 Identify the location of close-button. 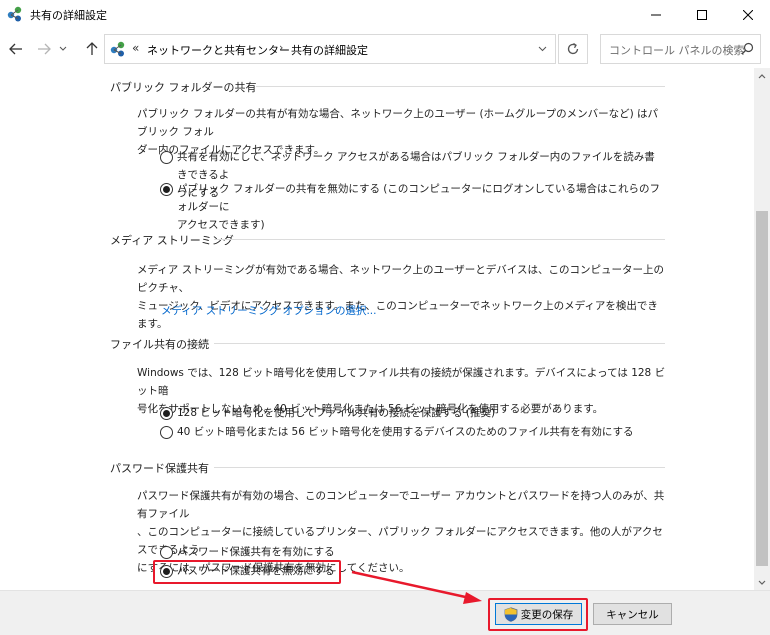
(747, 15).